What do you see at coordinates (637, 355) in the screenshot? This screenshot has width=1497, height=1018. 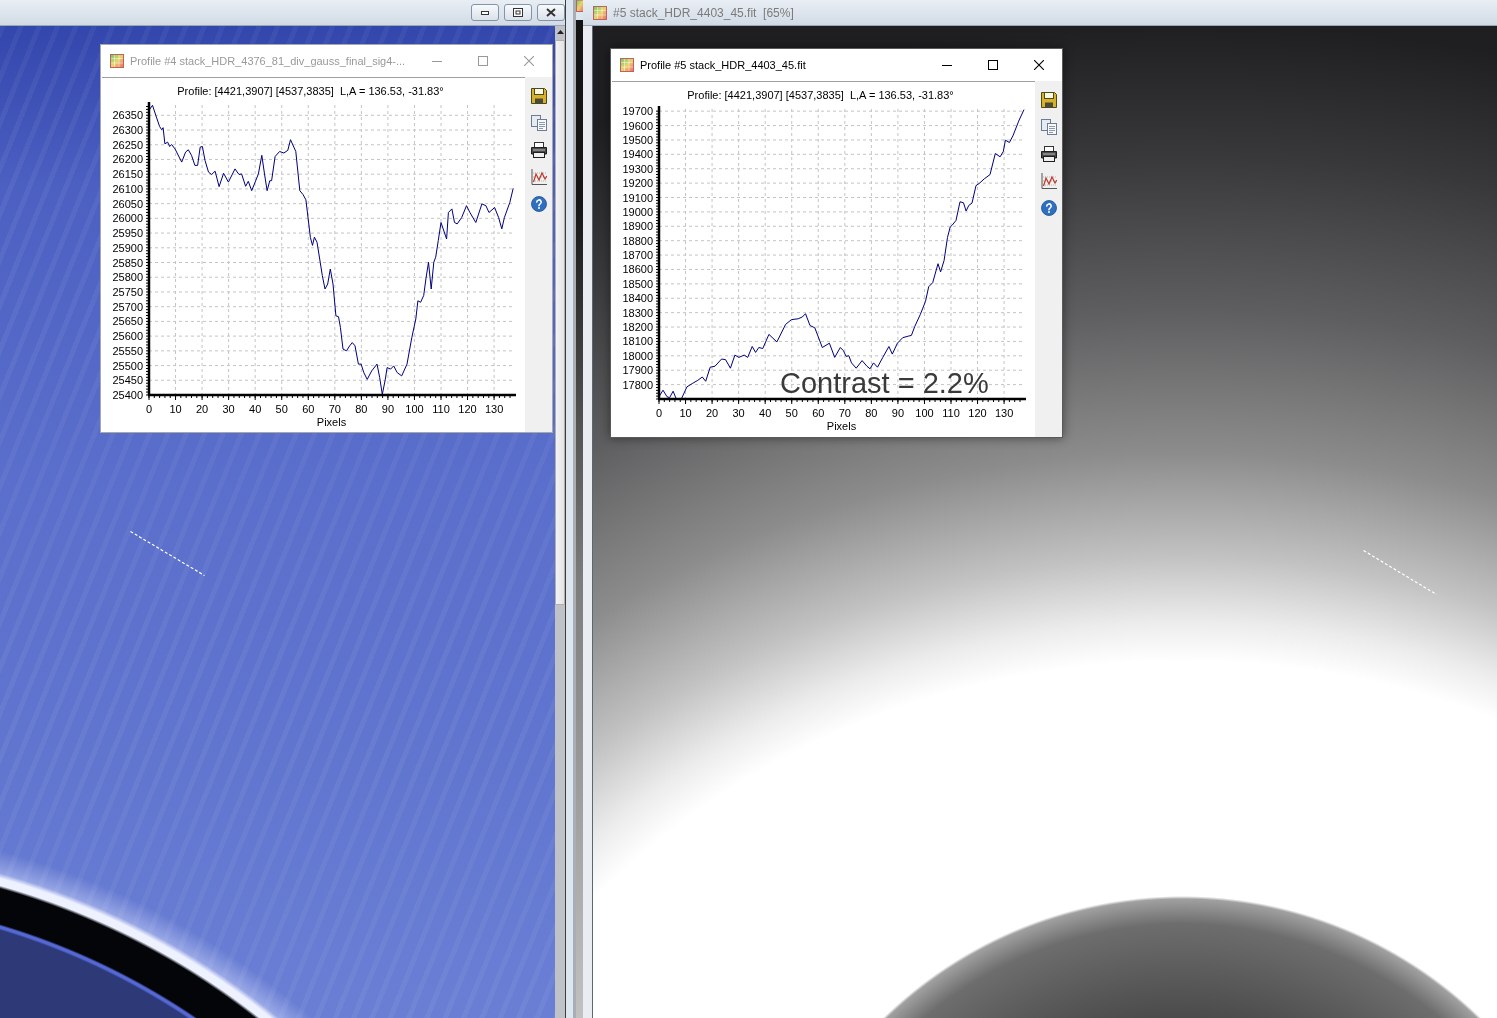 I see `y-tick-label: 18000` at bounding box center [637, 355].